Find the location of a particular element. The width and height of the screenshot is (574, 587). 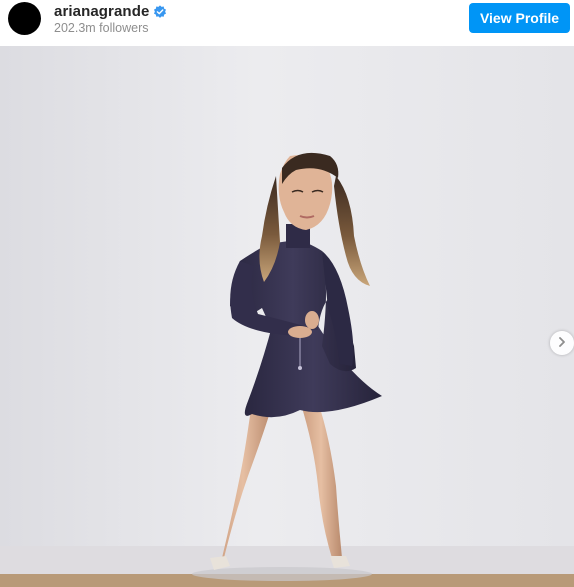

chevron-right-icon is located at coordinates (562, 343).